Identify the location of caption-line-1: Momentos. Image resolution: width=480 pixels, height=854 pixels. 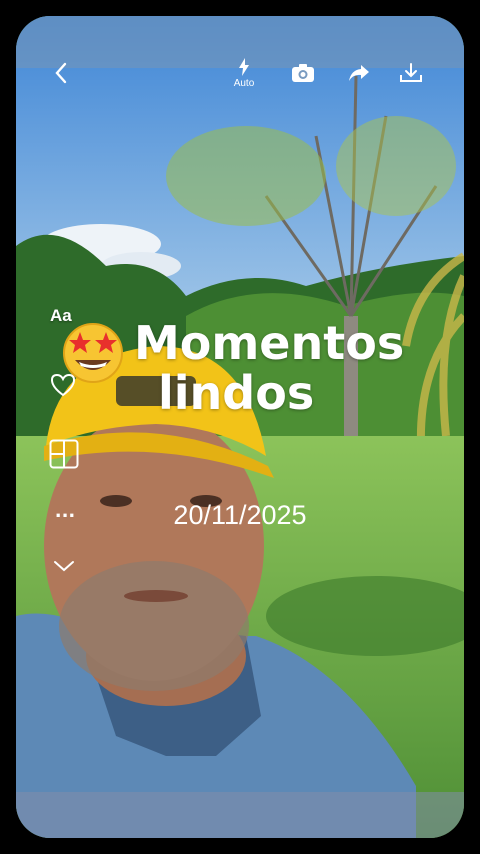
(269, 343).